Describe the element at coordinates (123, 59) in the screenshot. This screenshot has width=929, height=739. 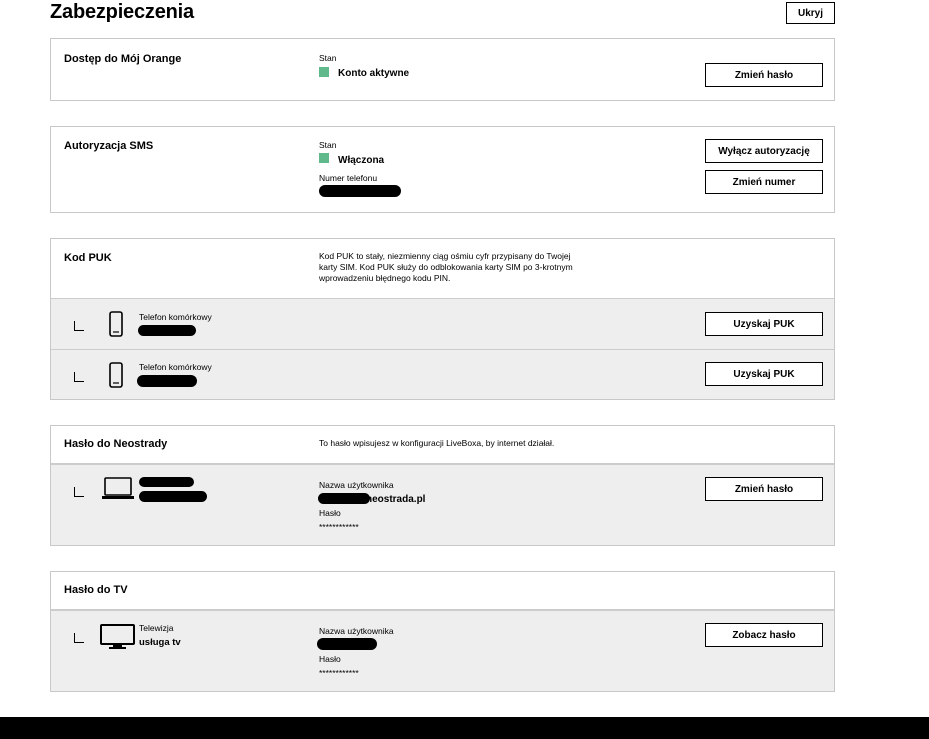
I see `moj-orange-title: Dostęp do Mój Orange` at that location.